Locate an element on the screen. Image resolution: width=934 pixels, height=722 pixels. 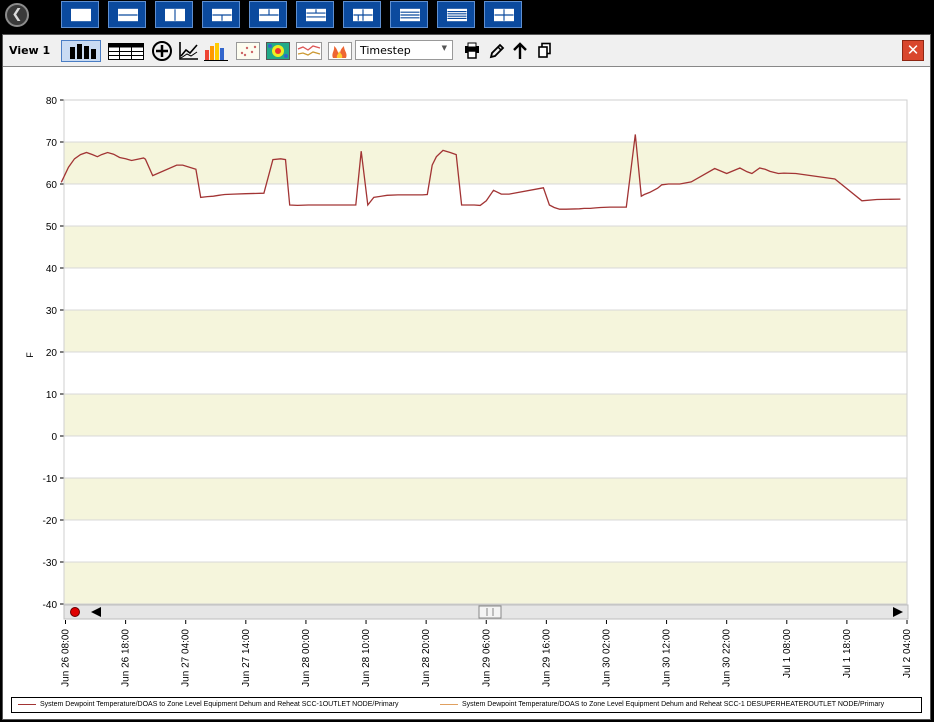
layout-two-by-two-split-button is located at coordinates (362, 14).